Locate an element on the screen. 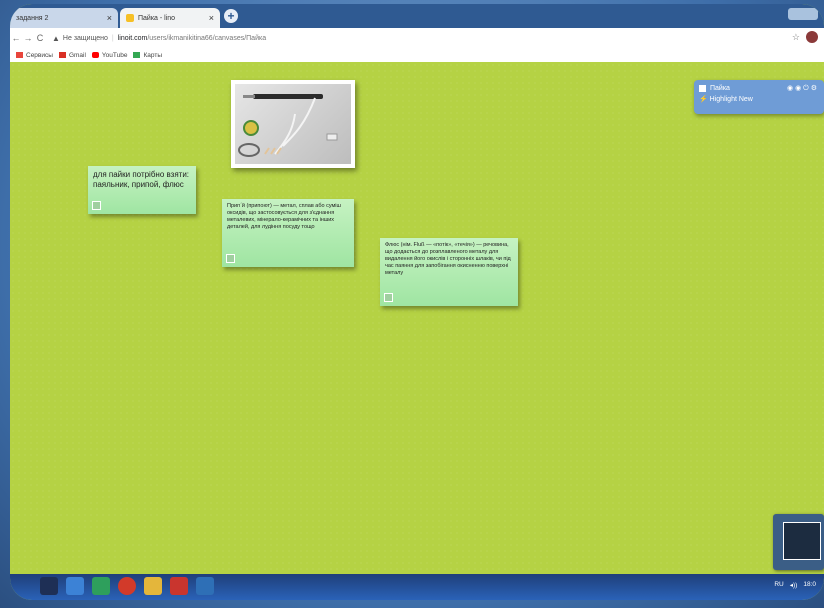 Image resolution: width=824 pixels, height=608 pixels. folder-icon is located at coordinates (153, 586).